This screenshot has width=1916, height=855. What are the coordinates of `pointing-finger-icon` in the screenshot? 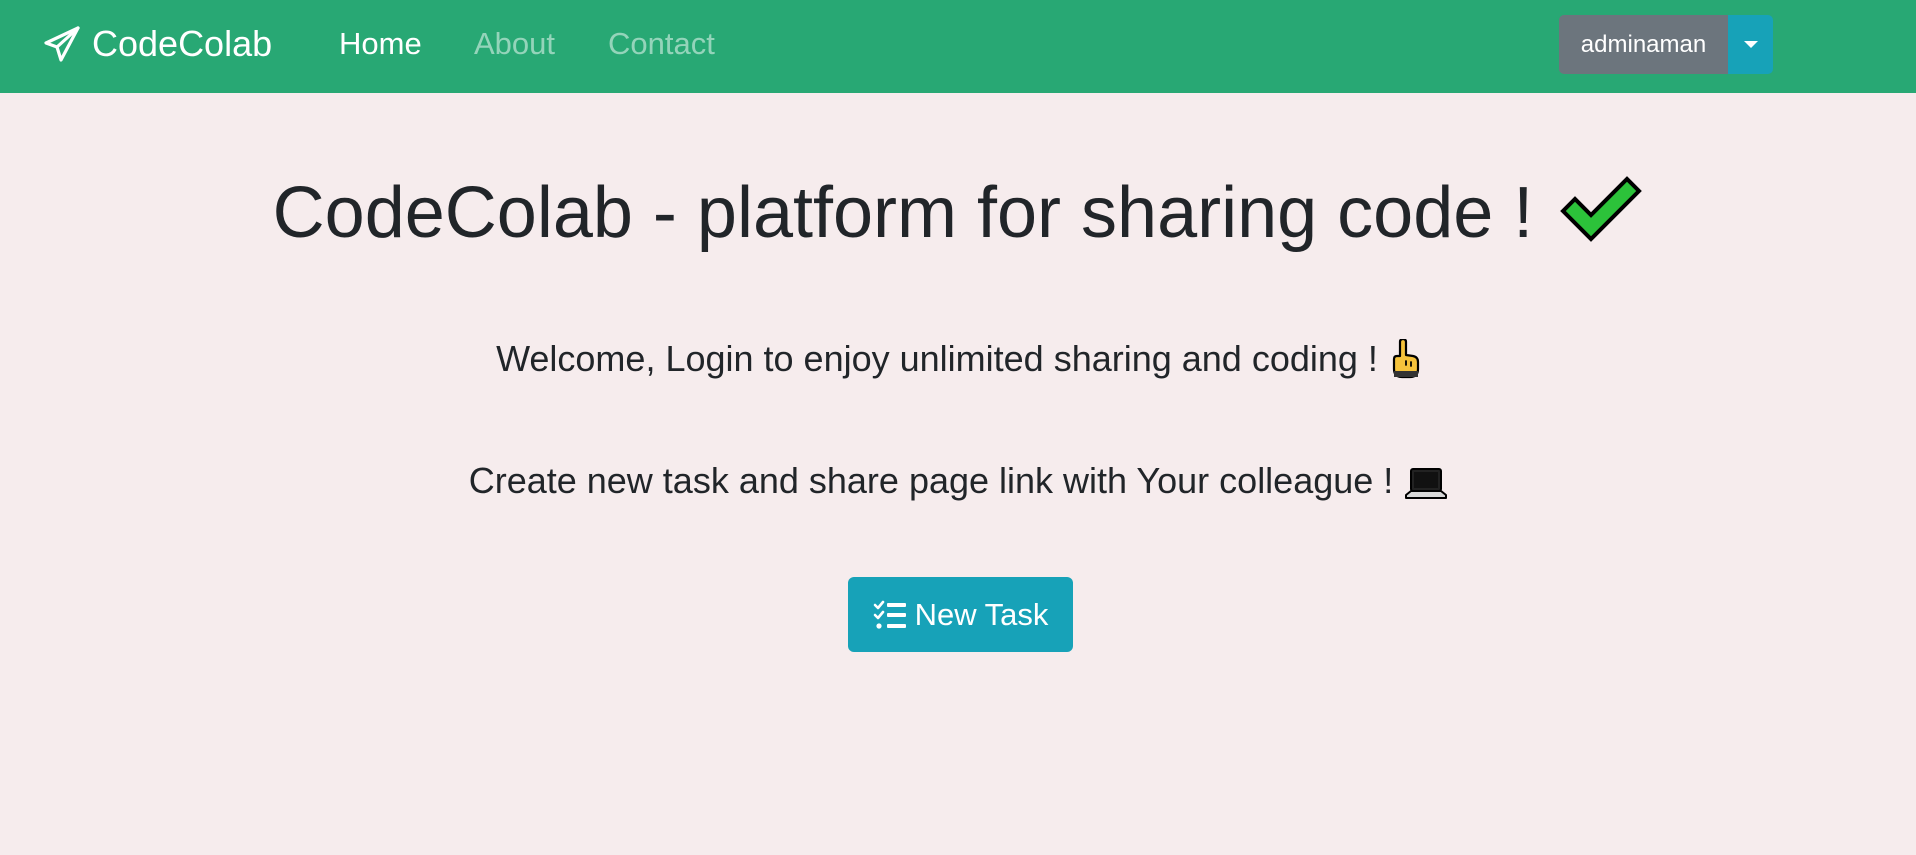 It's located at (1406, 359).